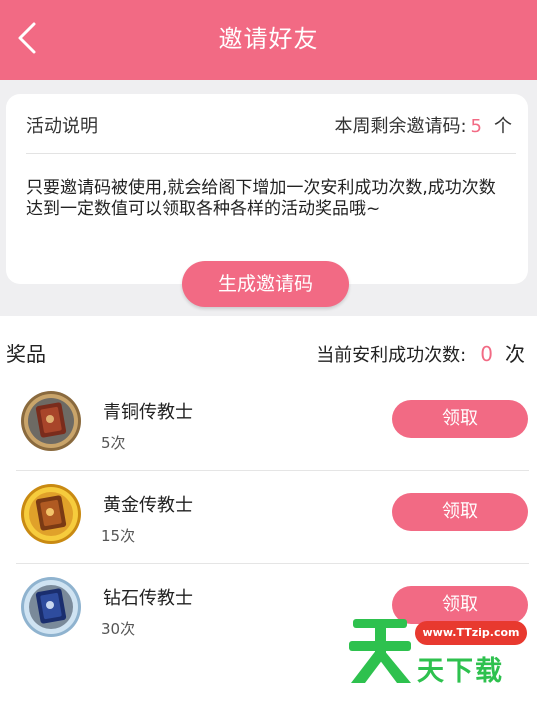 The height and width of the screenshot is (704, 537). I want to click on prize-requirement: 5次, so click(113, 443).